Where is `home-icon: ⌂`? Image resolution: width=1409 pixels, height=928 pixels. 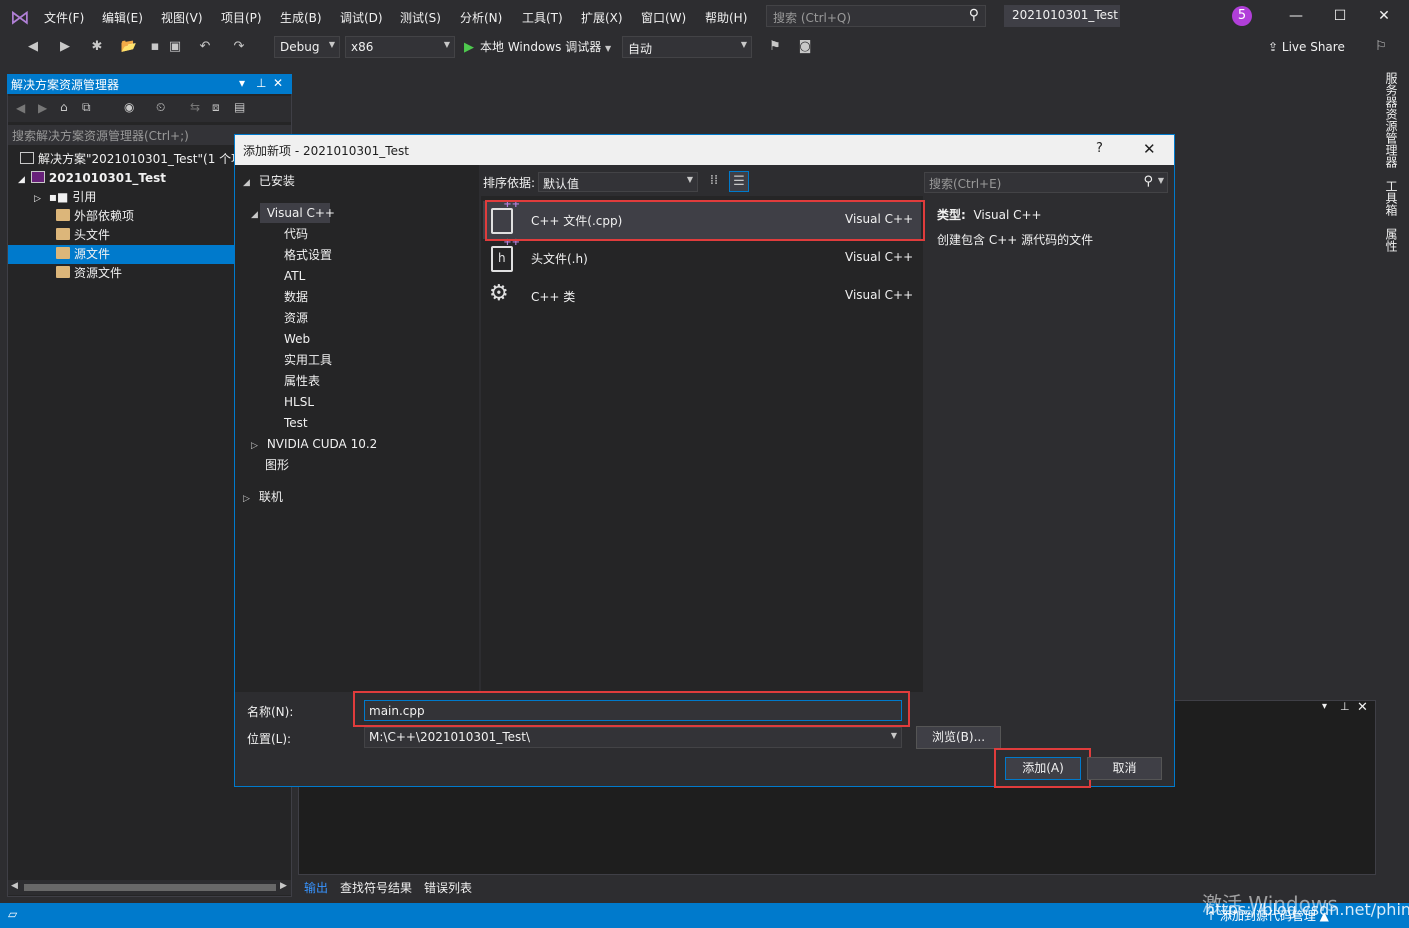
home-icon: ⌂ is located at coordinates (64, 107).